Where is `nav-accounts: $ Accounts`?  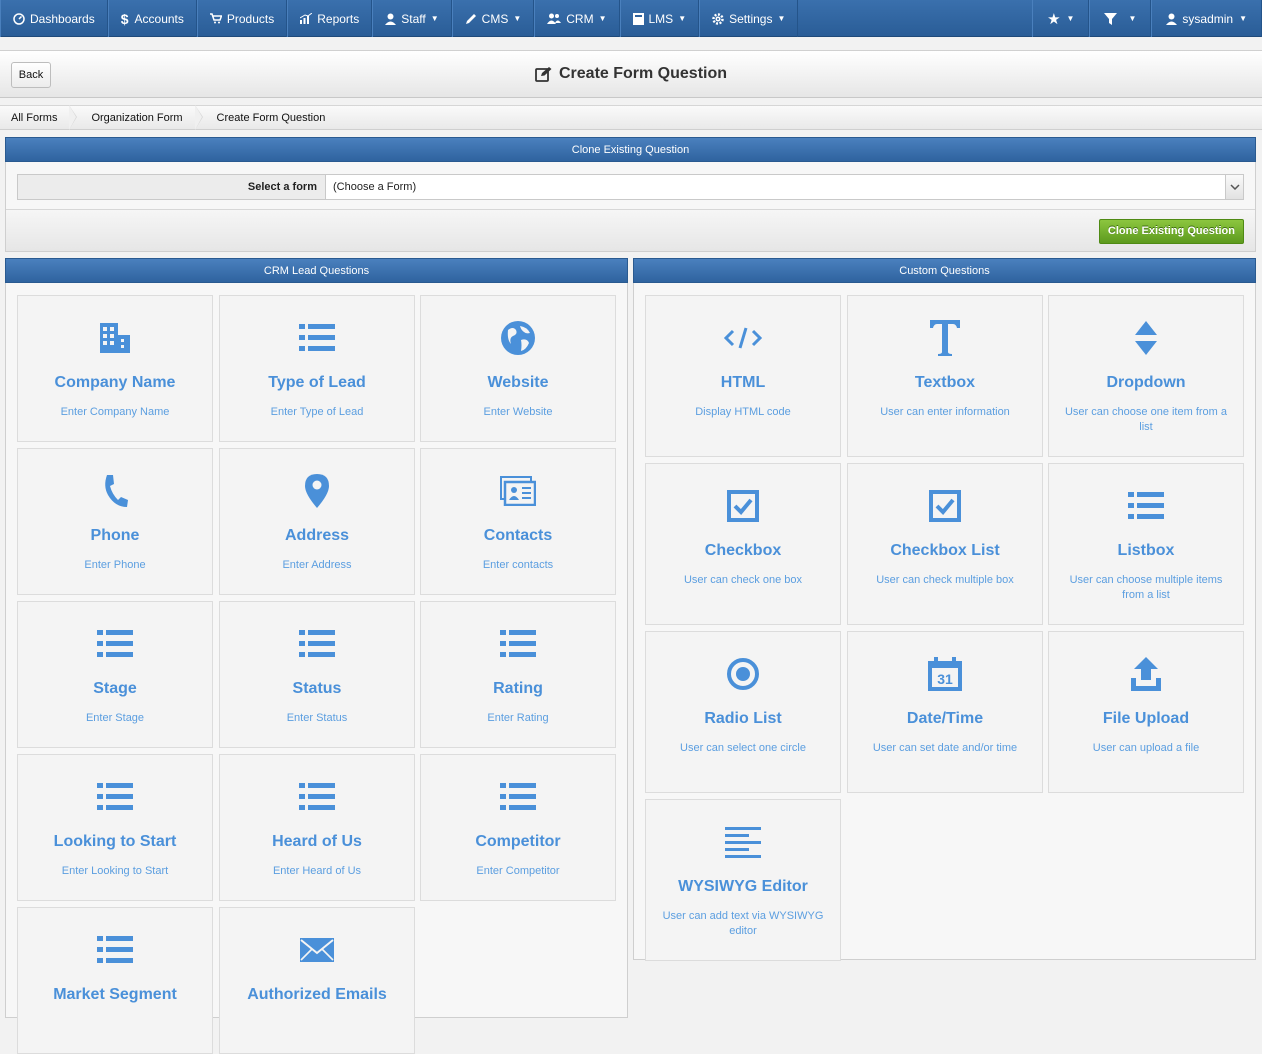 nav-accounts: $ Accounts is located at coordinates (152, 18).